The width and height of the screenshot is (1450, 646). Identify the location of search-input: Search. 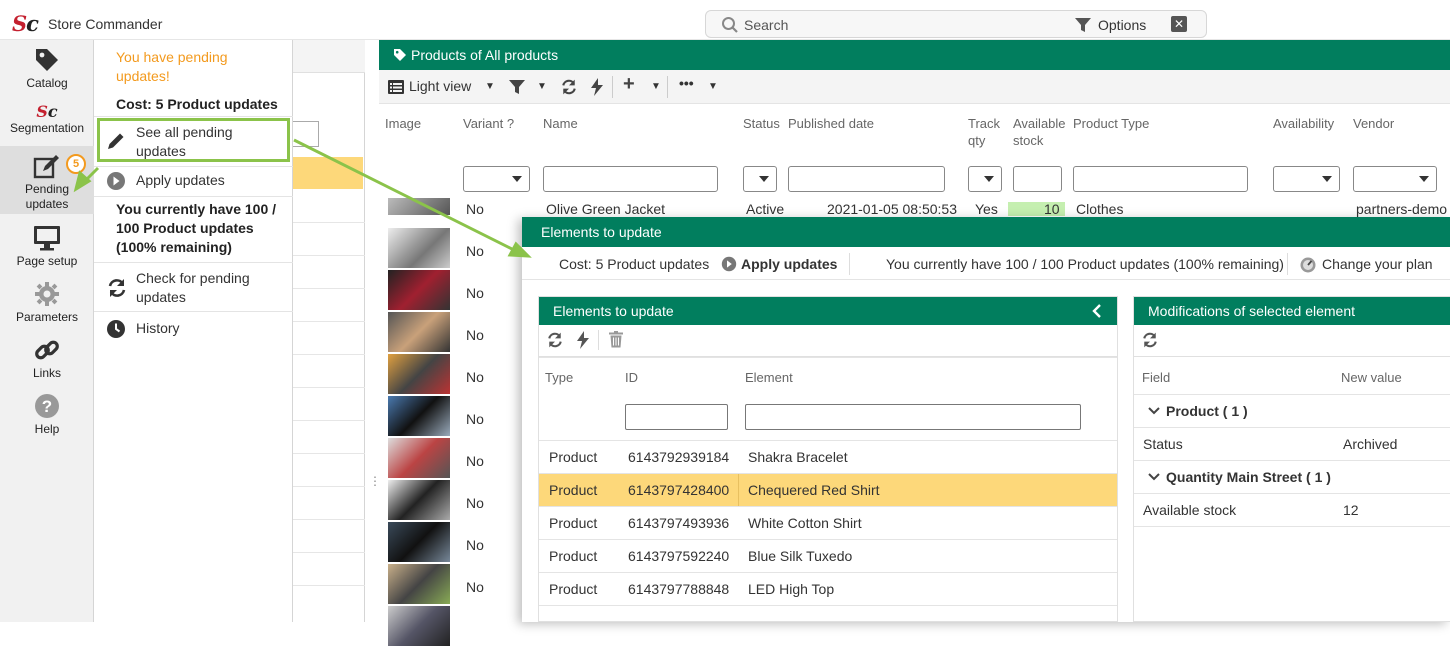
(766, 25).